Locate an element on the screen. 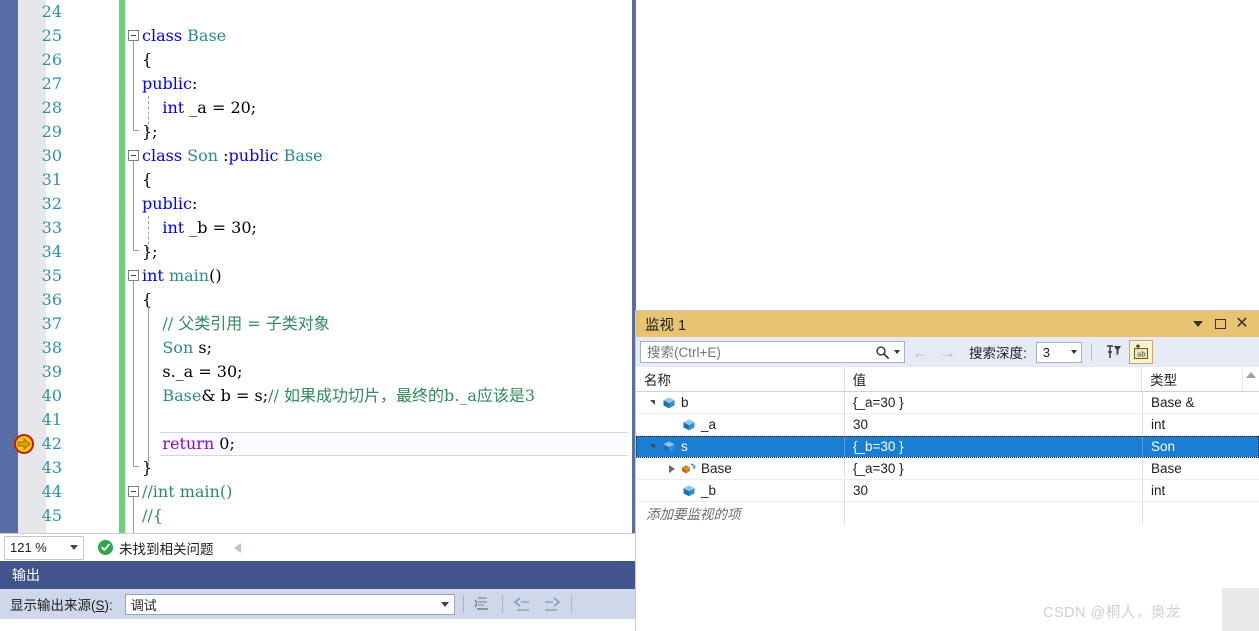 The width and height of the screenshot is (1259, 631). code-line: 31 { is located at coordinates (318, 180).